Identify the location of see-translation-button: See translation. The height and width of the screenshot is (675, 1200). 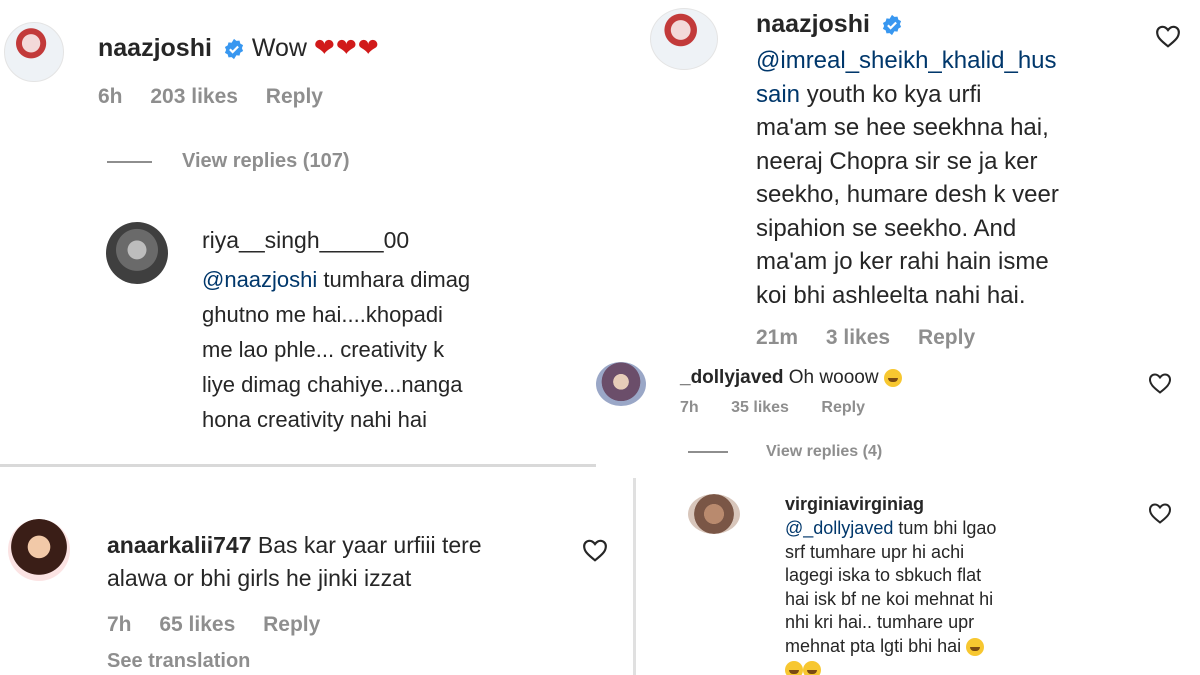
(178, 661).